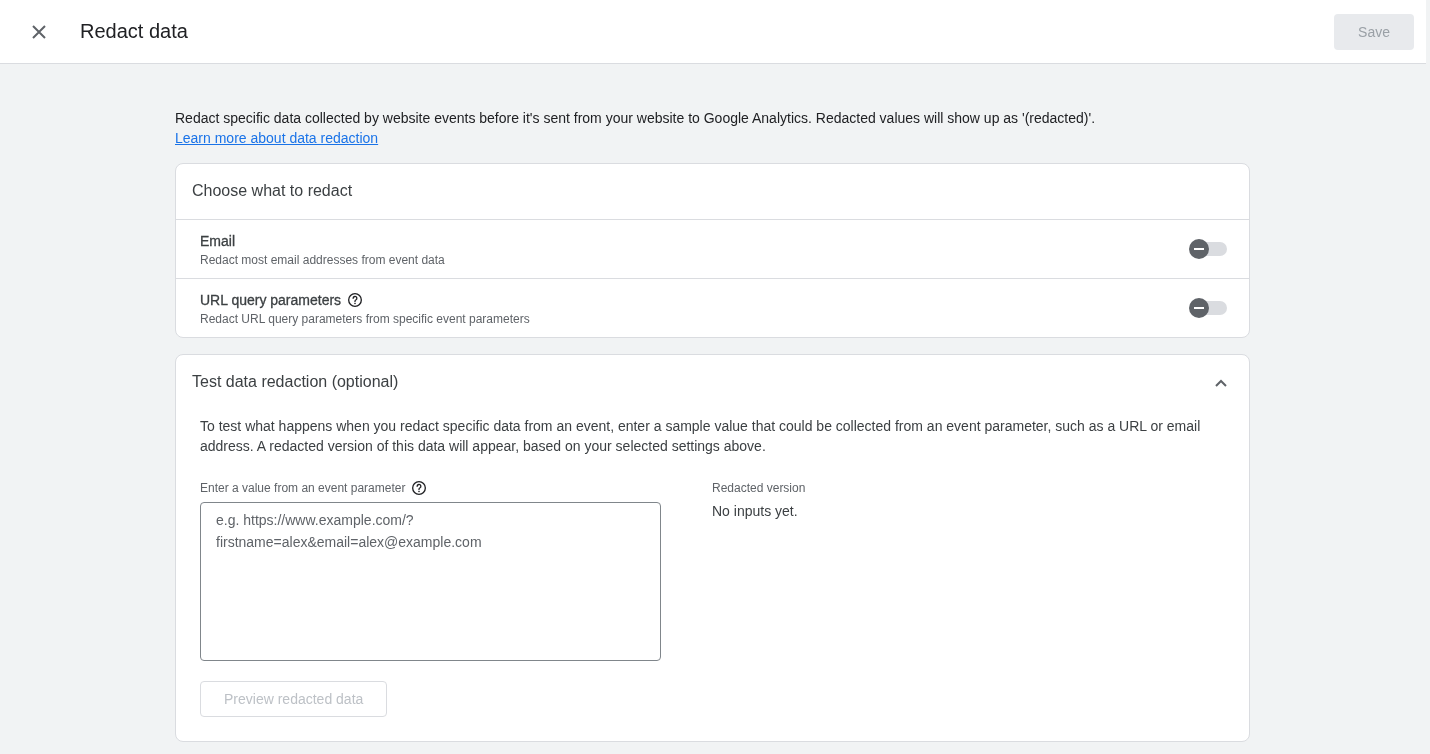 The height and width of the screenshot is (754, 1430). What do you see at coordinates (1221, 382) in the screenshot?
I see `chevron-icon` at bounding box center [1221, 382].